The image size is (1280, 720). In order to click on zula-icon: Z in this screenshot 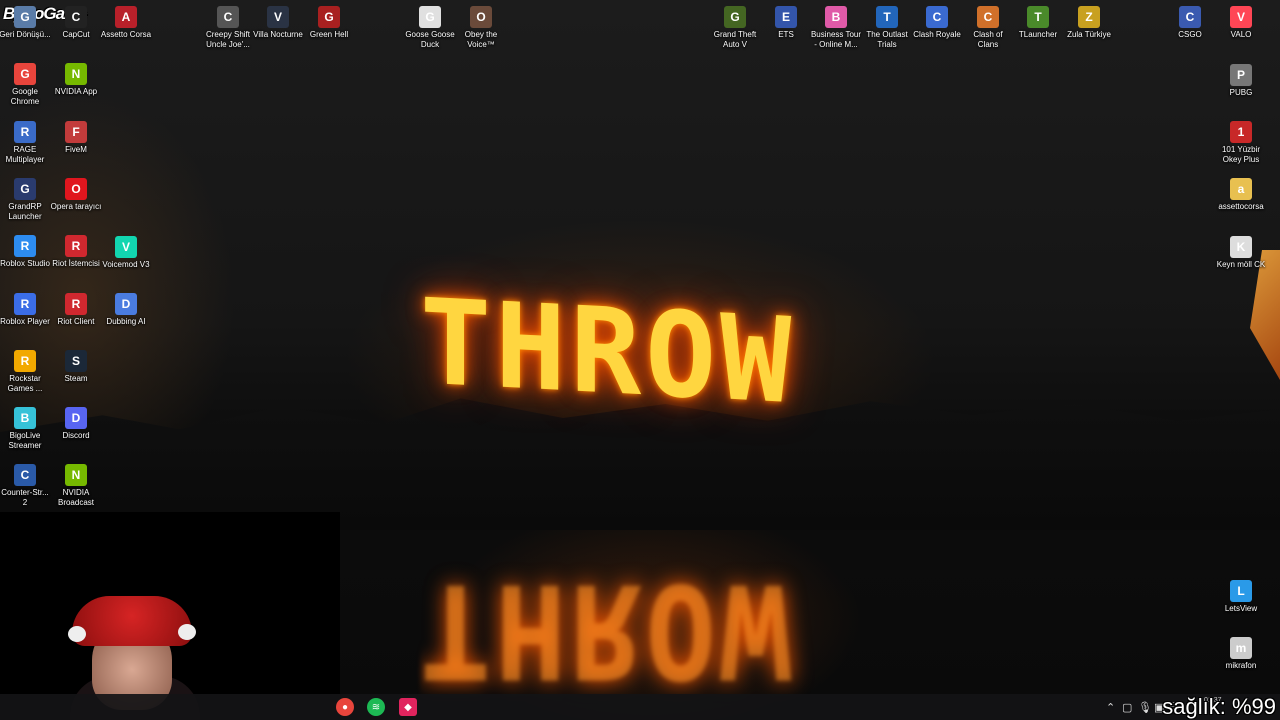, I will do `click(1089, 17)`.